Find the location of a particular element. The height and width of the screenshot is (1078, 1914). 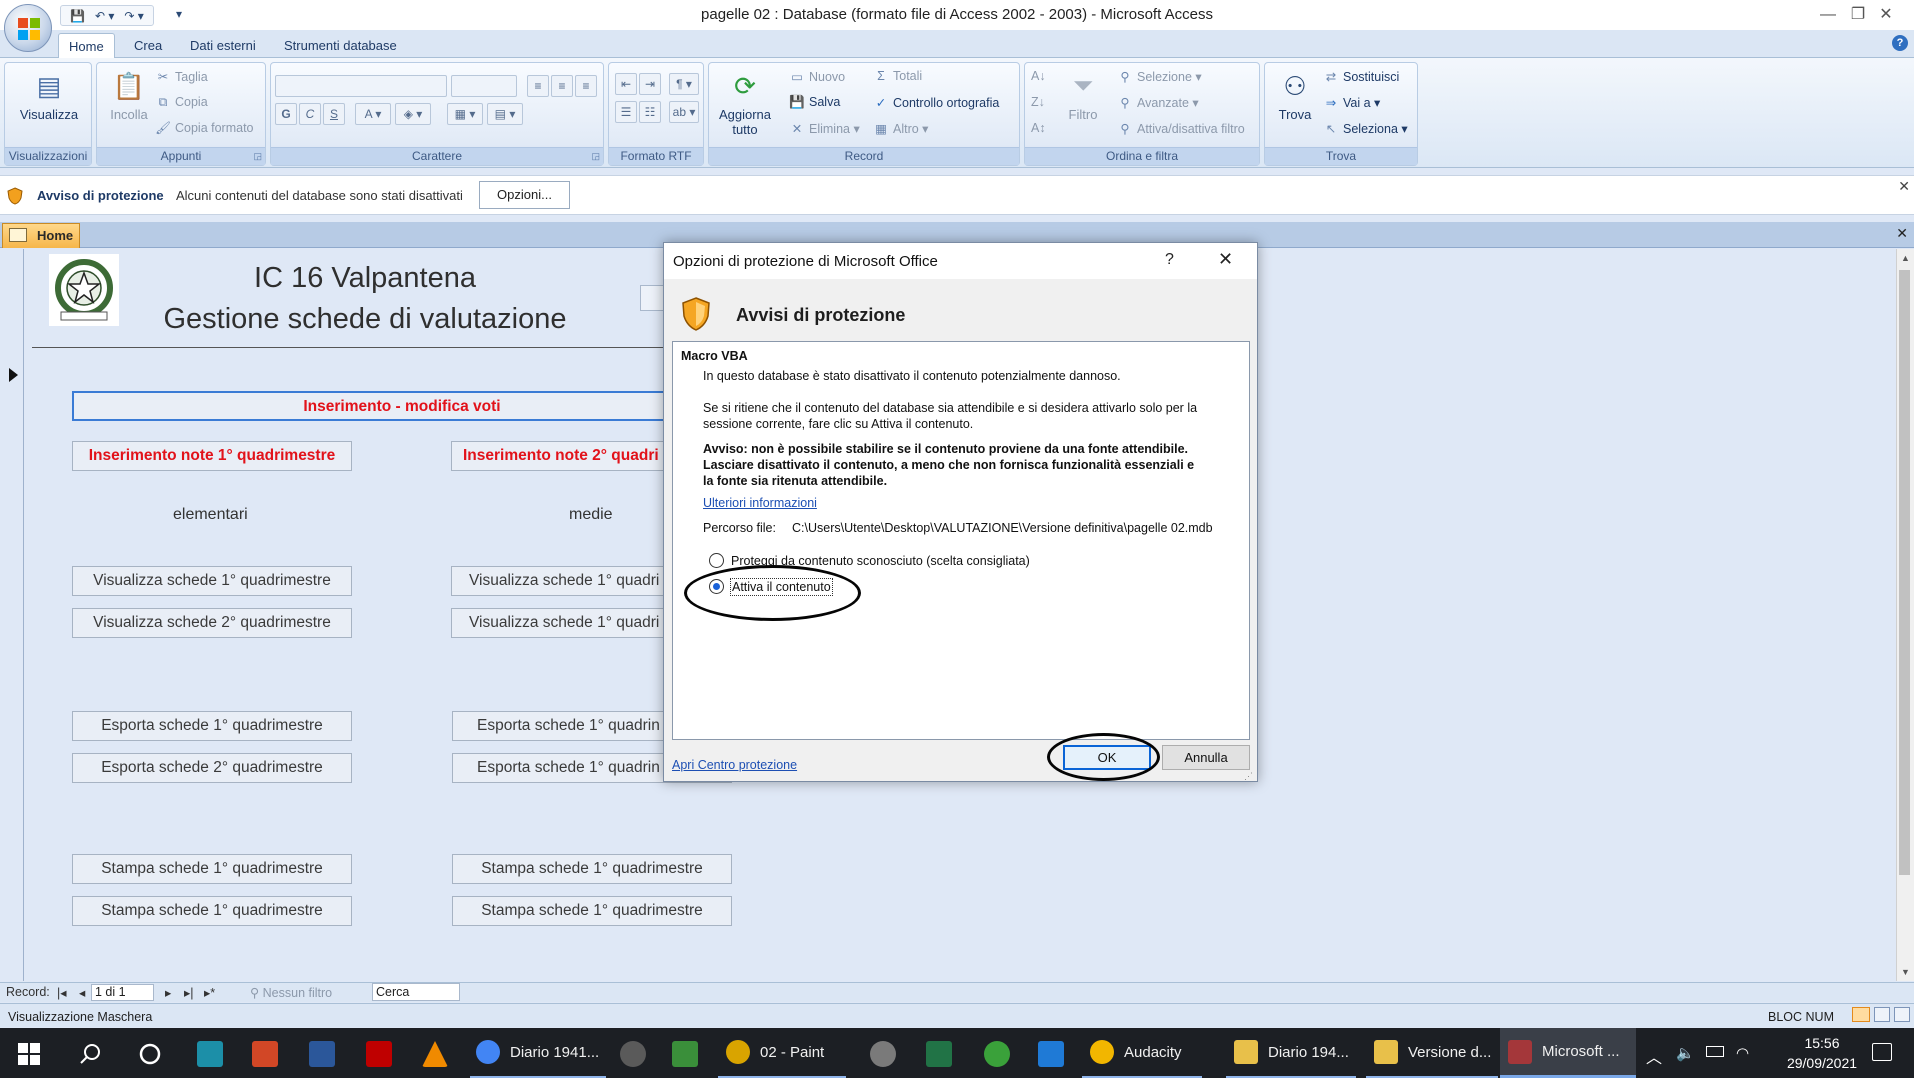

word-icon is located at coordinates (322, 1054).